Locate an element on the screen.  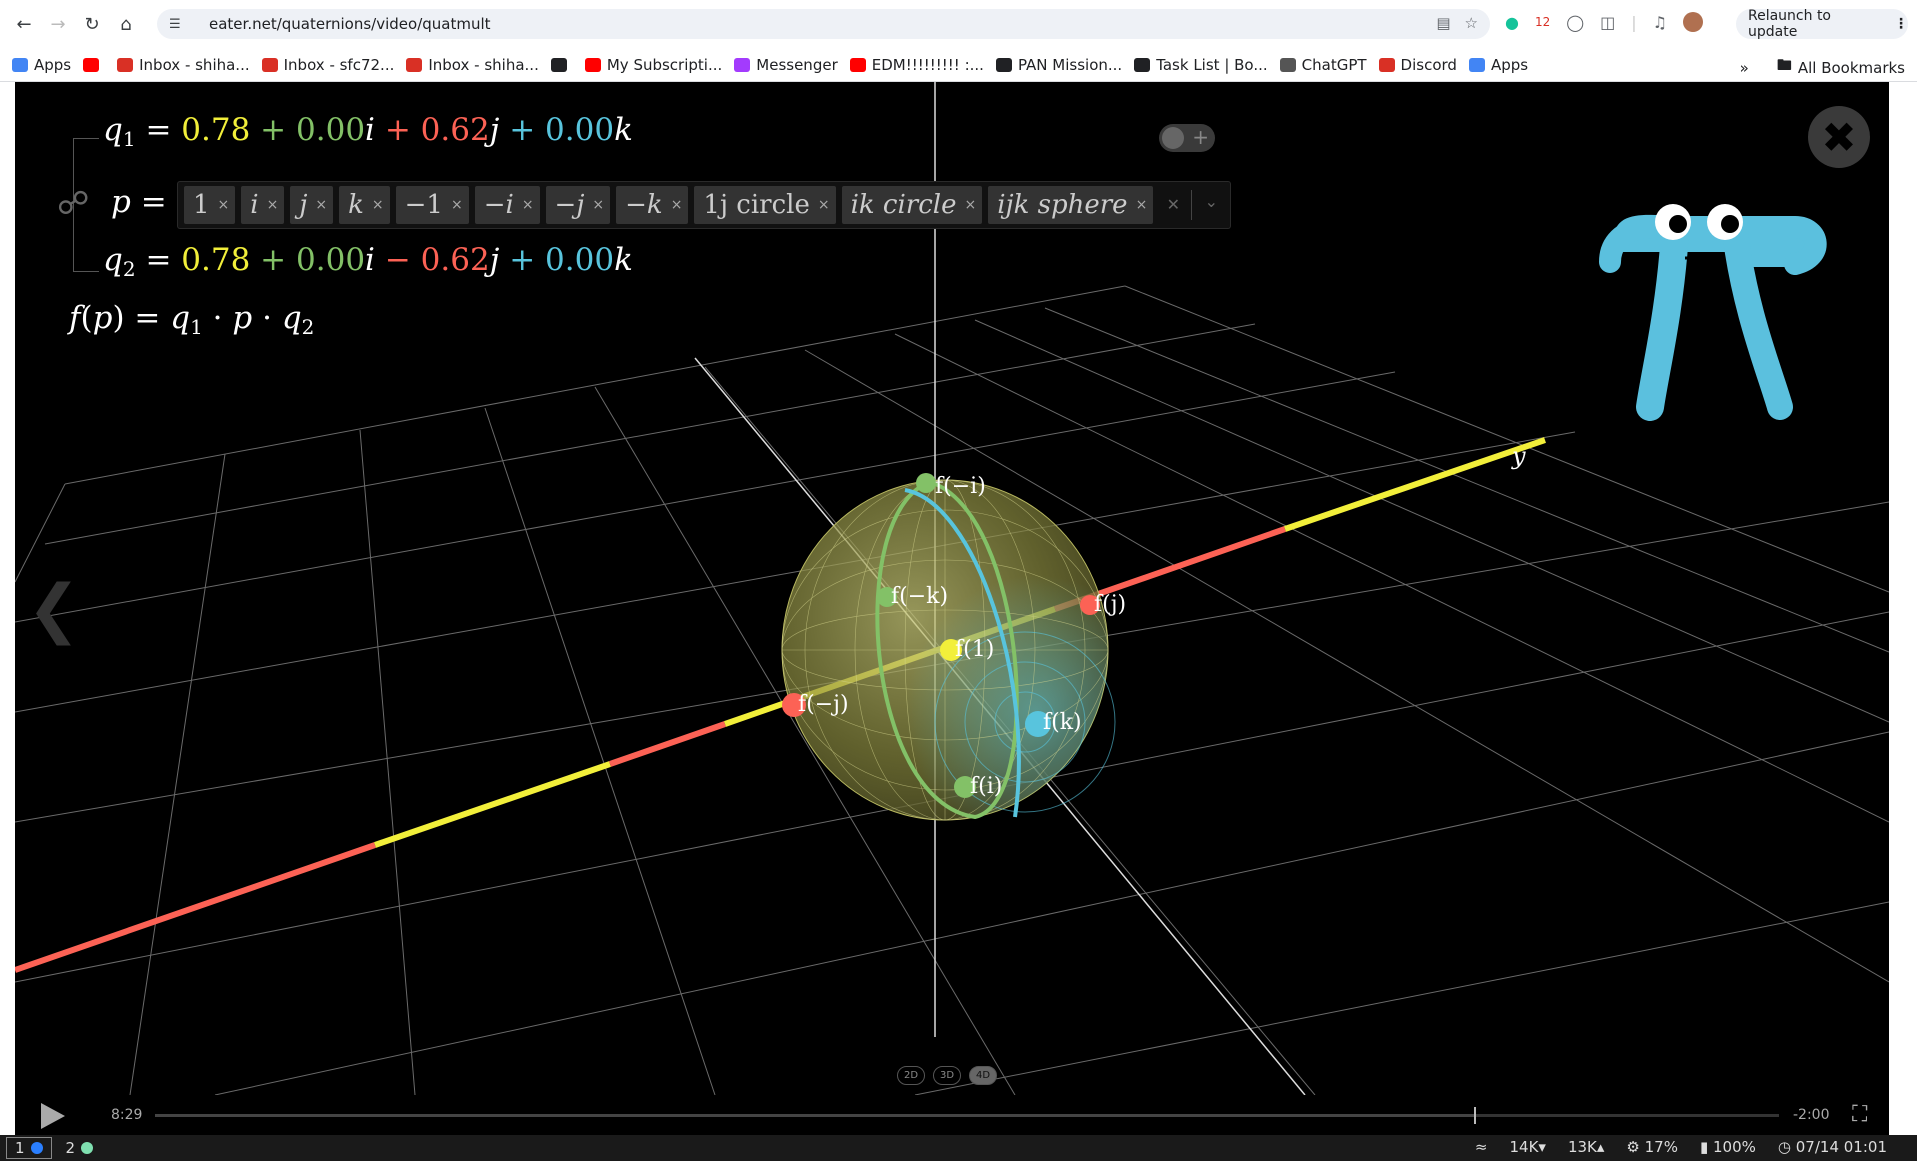
p-chip-label: 1j circle is located at coordinates (756, 205).